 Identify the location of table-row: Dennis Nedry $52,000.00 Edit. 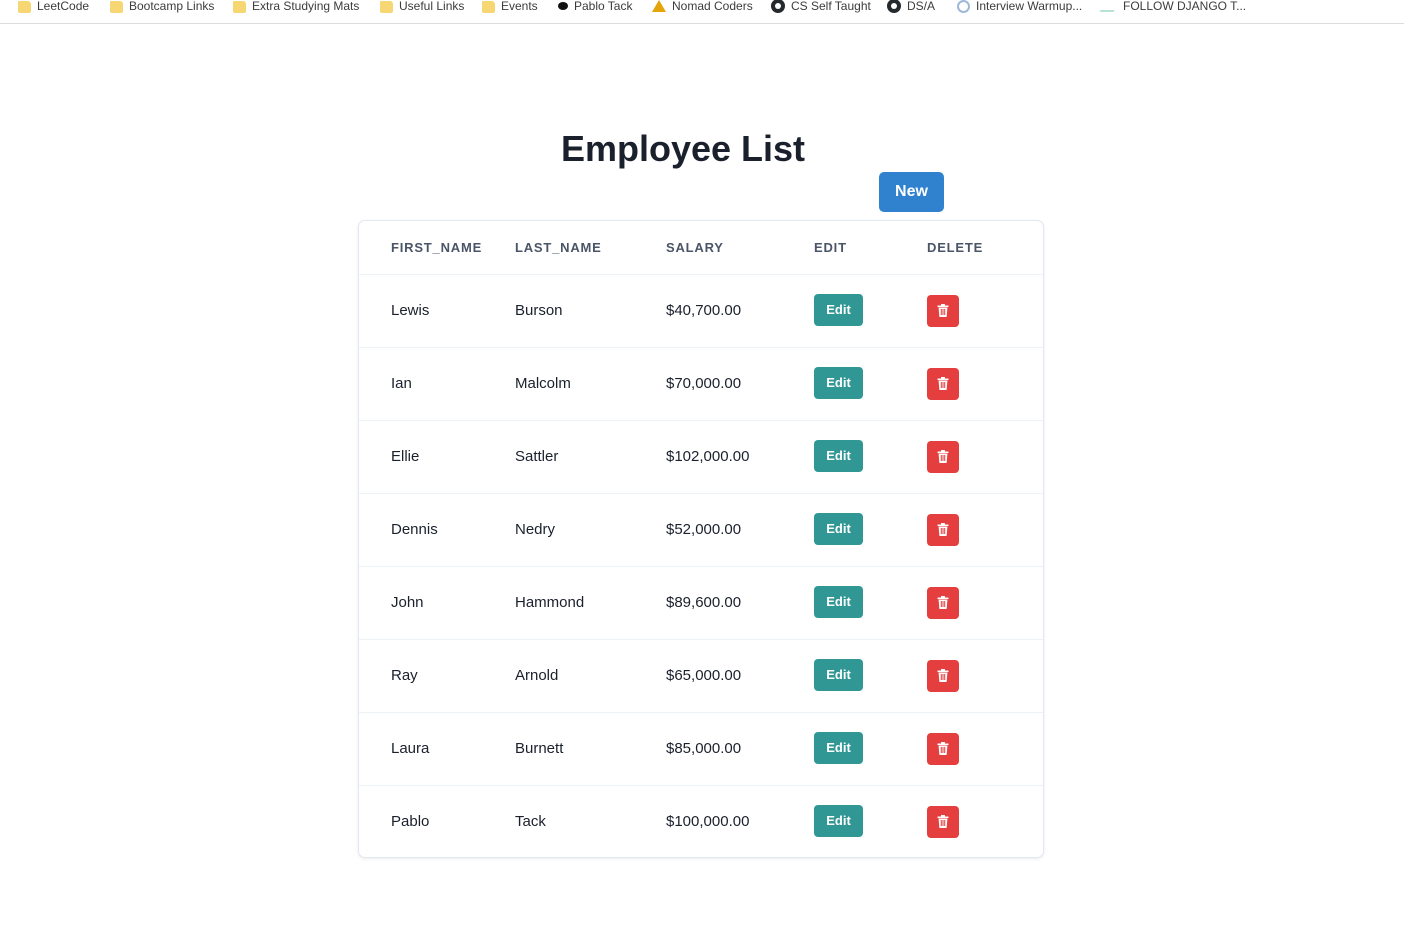
(701, 530).